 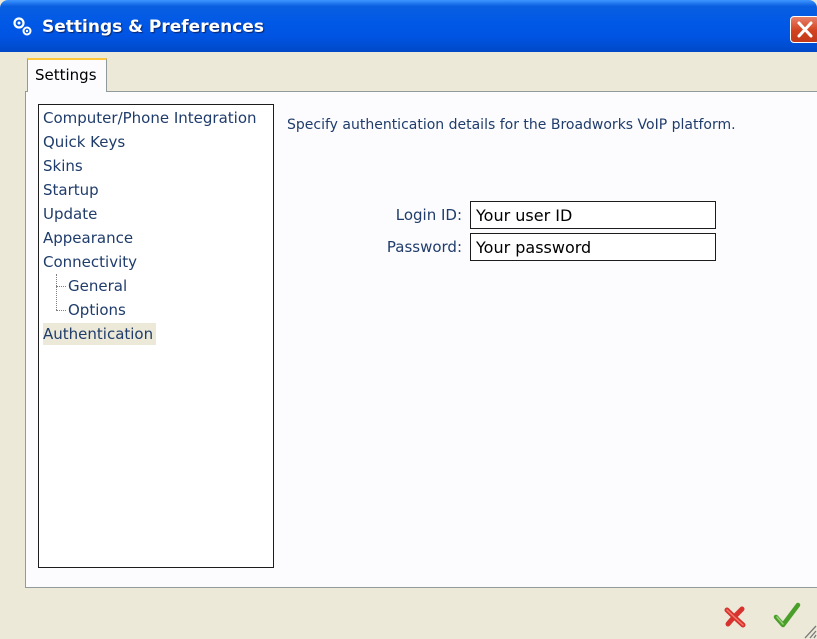 What do you see at coordinates (91, 262) in the screenshot?
I see `tree-item-connectivity: Connectivity` at bounding box center [91, 262].